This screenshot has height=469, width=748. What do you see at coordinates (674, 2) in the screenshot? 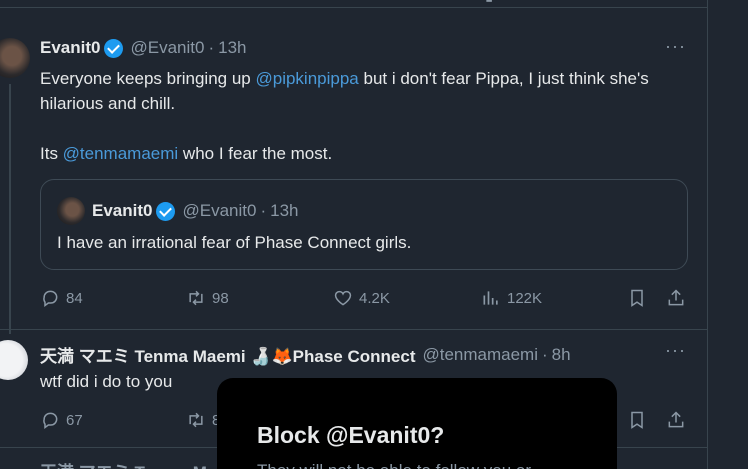
I see `share-icon: ⇪` at bounding box center [674, 2].